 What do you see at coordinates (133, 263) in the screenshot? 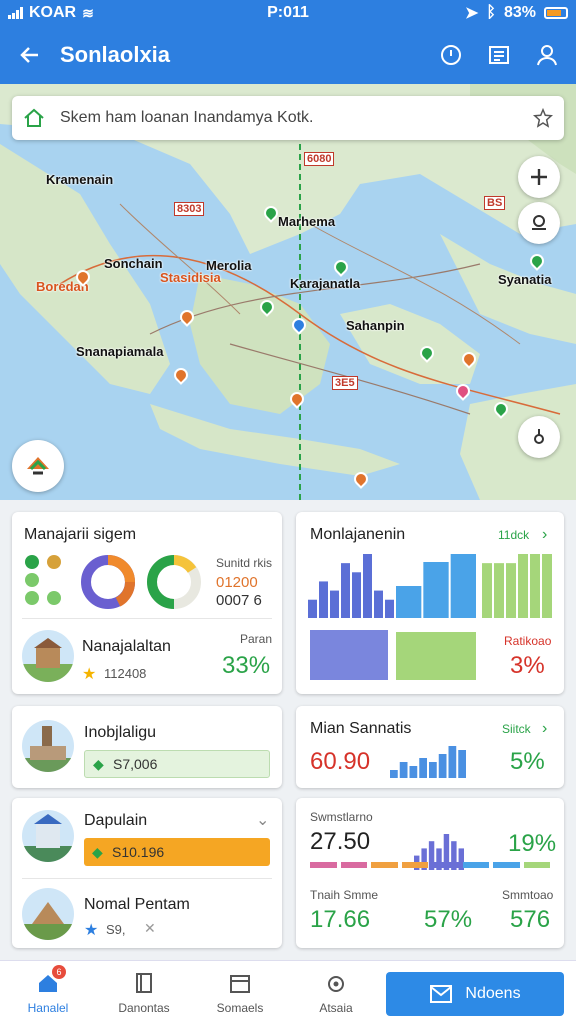
I see `map-label: Sonchain` at bounding box center [133, 263].